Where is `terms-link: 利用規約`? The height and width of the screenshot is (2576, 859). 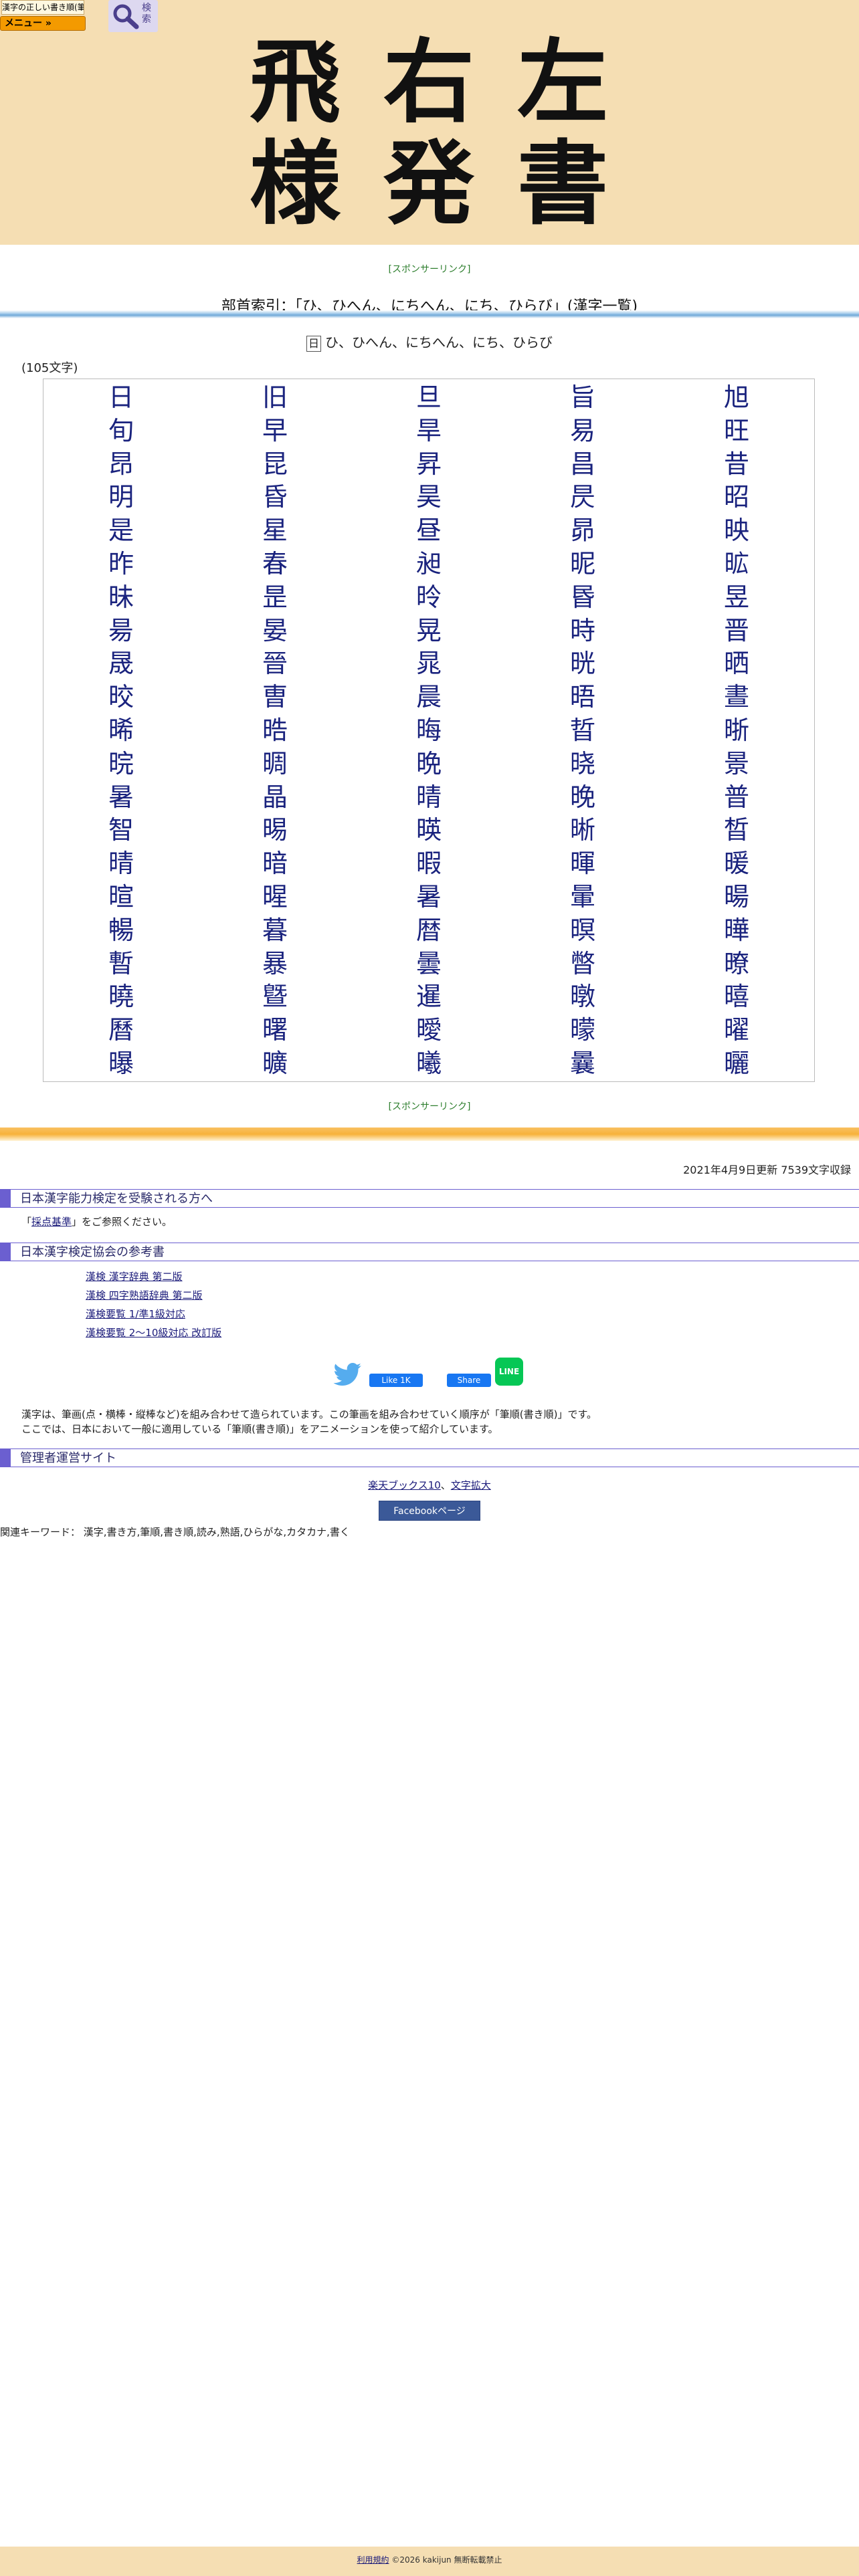 terms-link: 利用規約 is located at coordinates (373, 2560).